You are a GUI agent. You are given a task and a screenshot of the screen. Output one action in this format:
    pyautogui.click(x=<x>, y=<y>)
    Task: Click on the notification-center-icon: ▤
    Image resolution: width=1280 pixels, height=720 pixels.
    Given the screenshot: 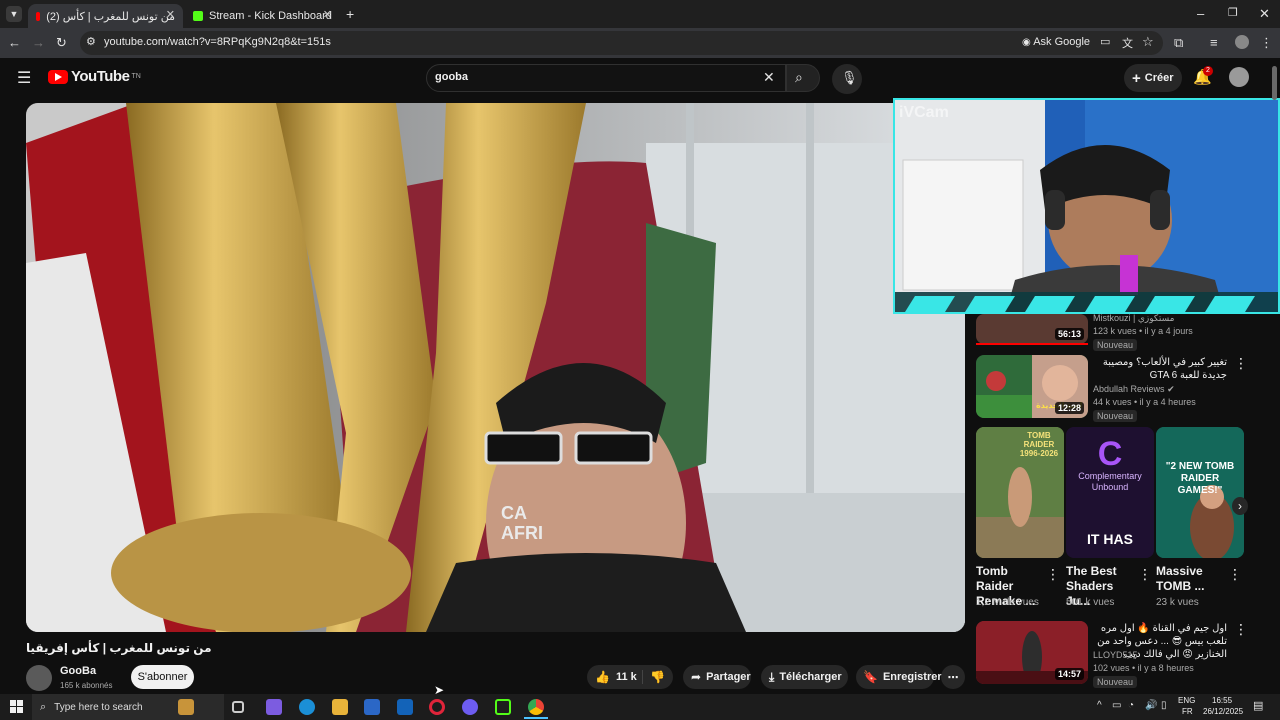 What is the action you would take?
    pyautogui.click(x=1258, y=705)
    